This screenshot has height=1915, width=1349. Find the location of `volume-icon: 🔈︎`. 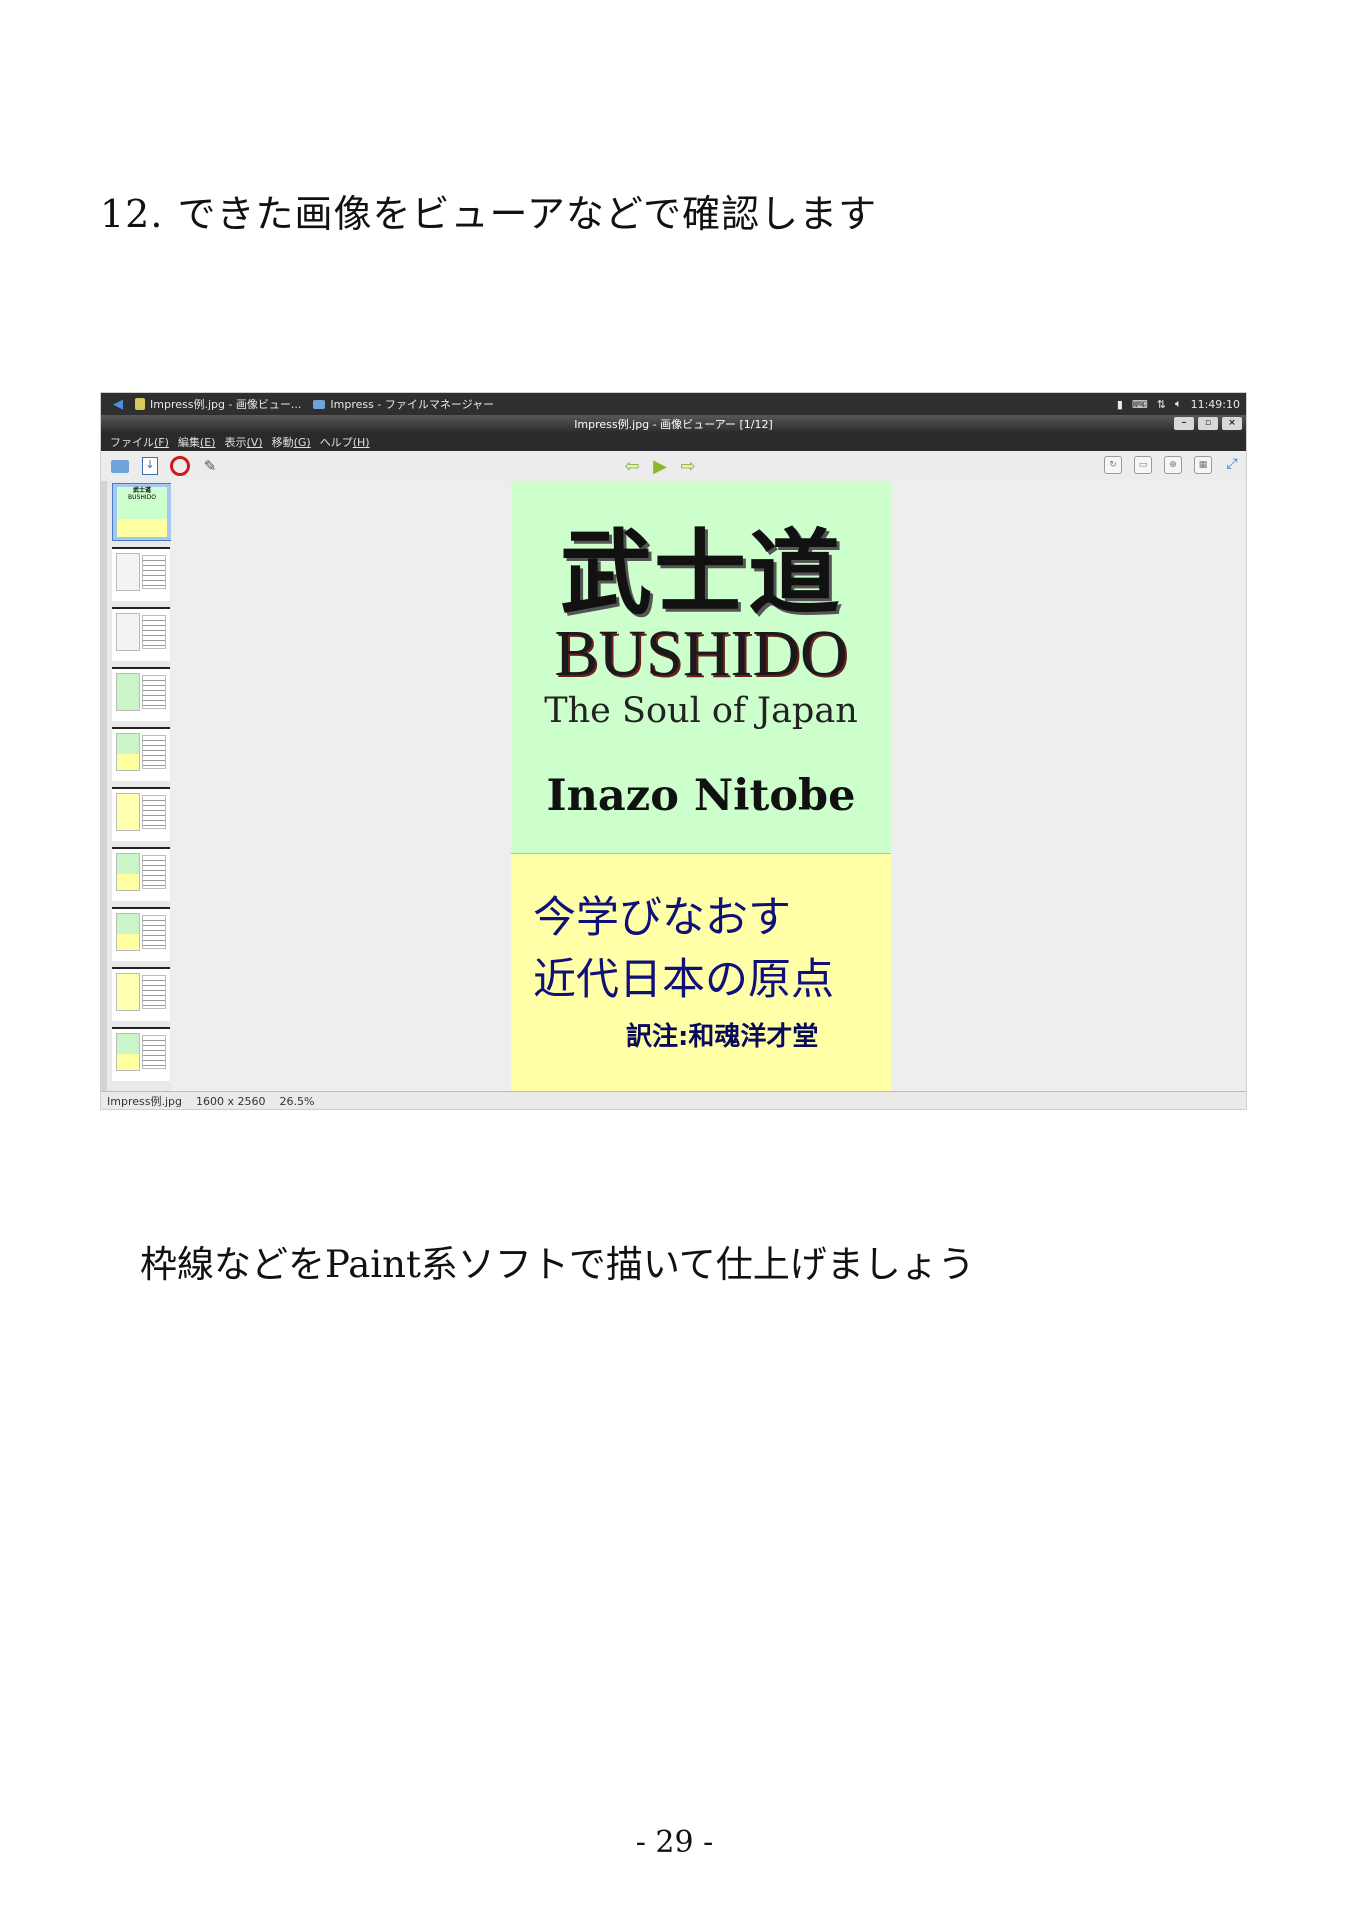

volume-icon: 🔈︎ is located at coordinates (1178, 404).